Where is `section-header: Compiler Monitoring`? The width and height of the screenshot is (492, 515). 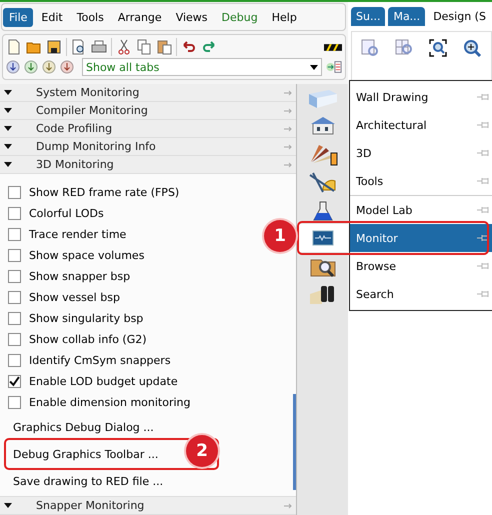 section-header: Compiler Monitoring is located at coordinates (148, 111).